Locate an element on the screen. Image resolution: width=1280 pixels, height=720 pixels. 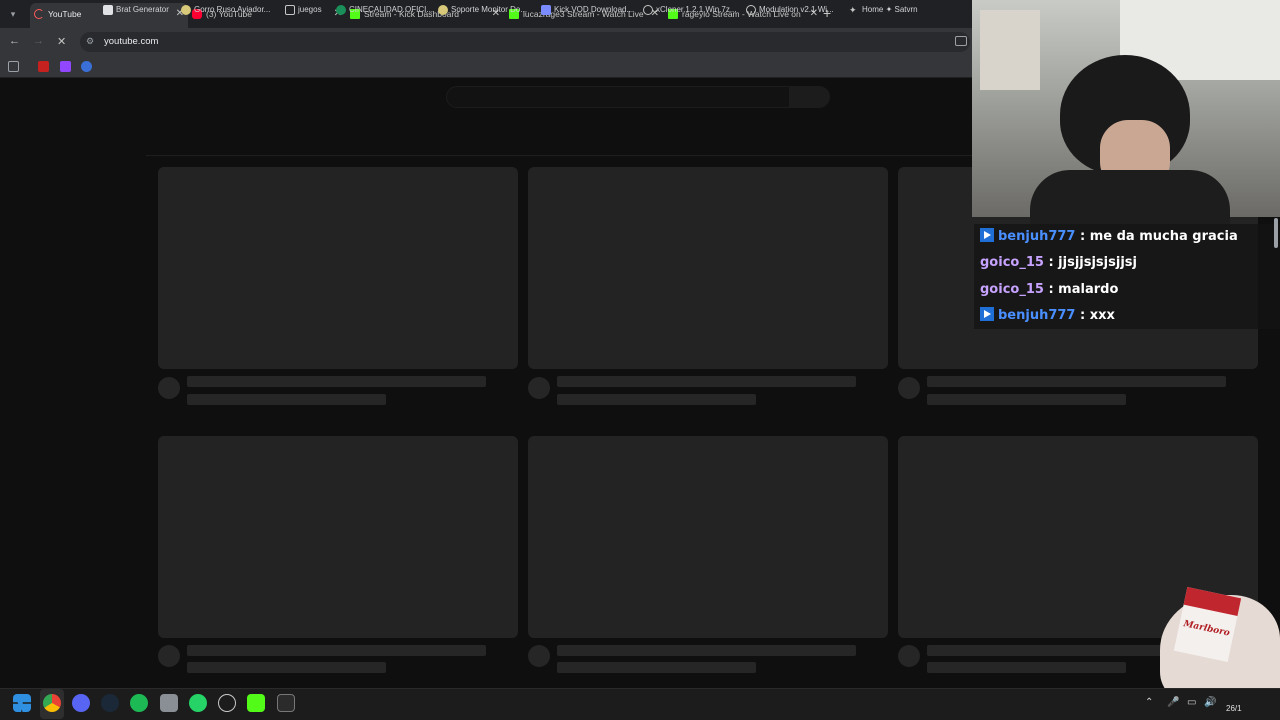
gmail-icon is located at coordinates (43, 66).